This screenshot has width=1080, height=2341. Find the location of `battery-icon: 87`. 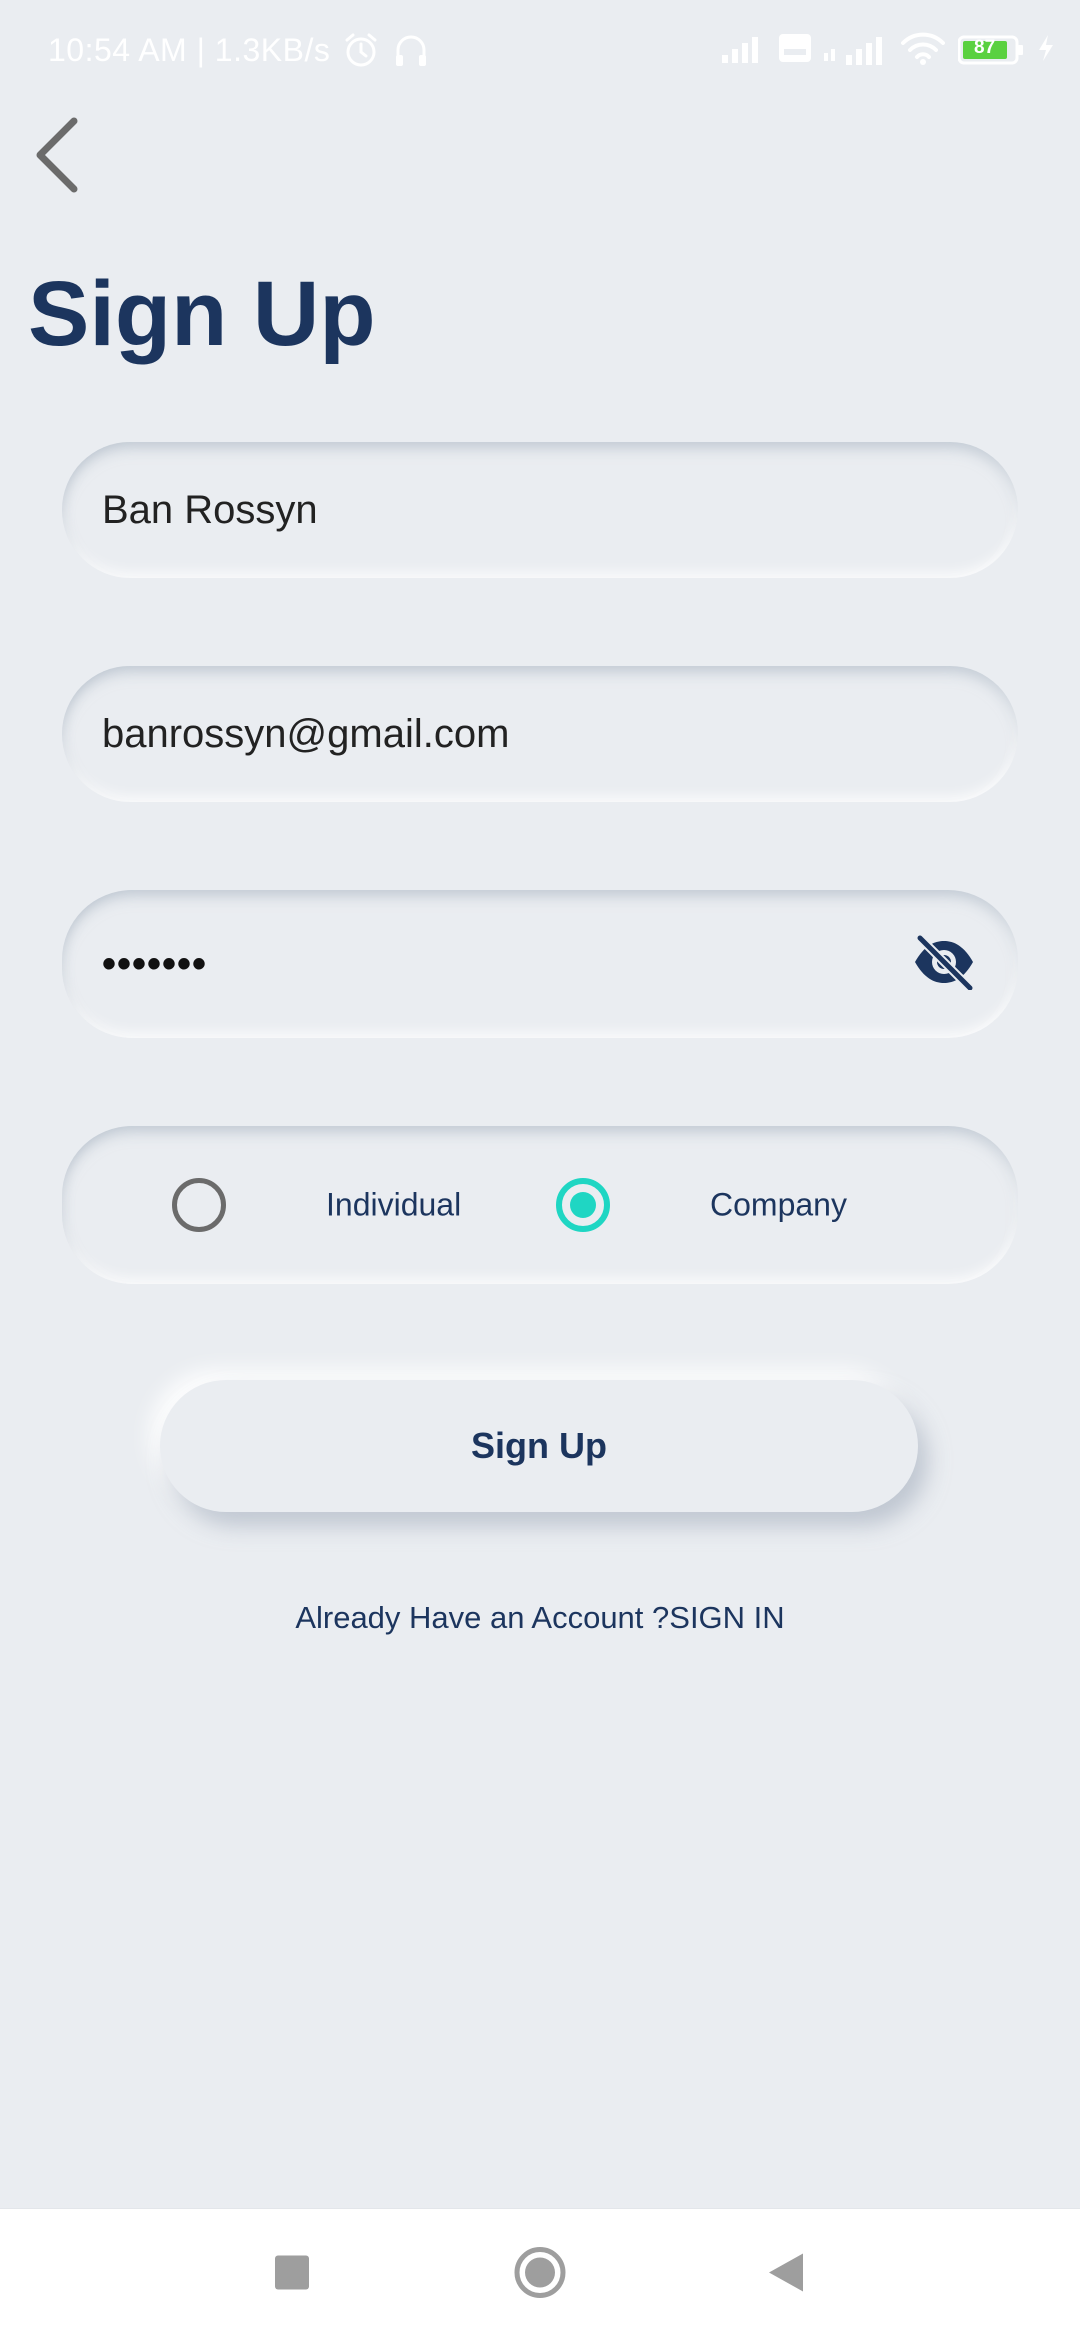

battery-icon: 87 is located at coordinates (991, 50).